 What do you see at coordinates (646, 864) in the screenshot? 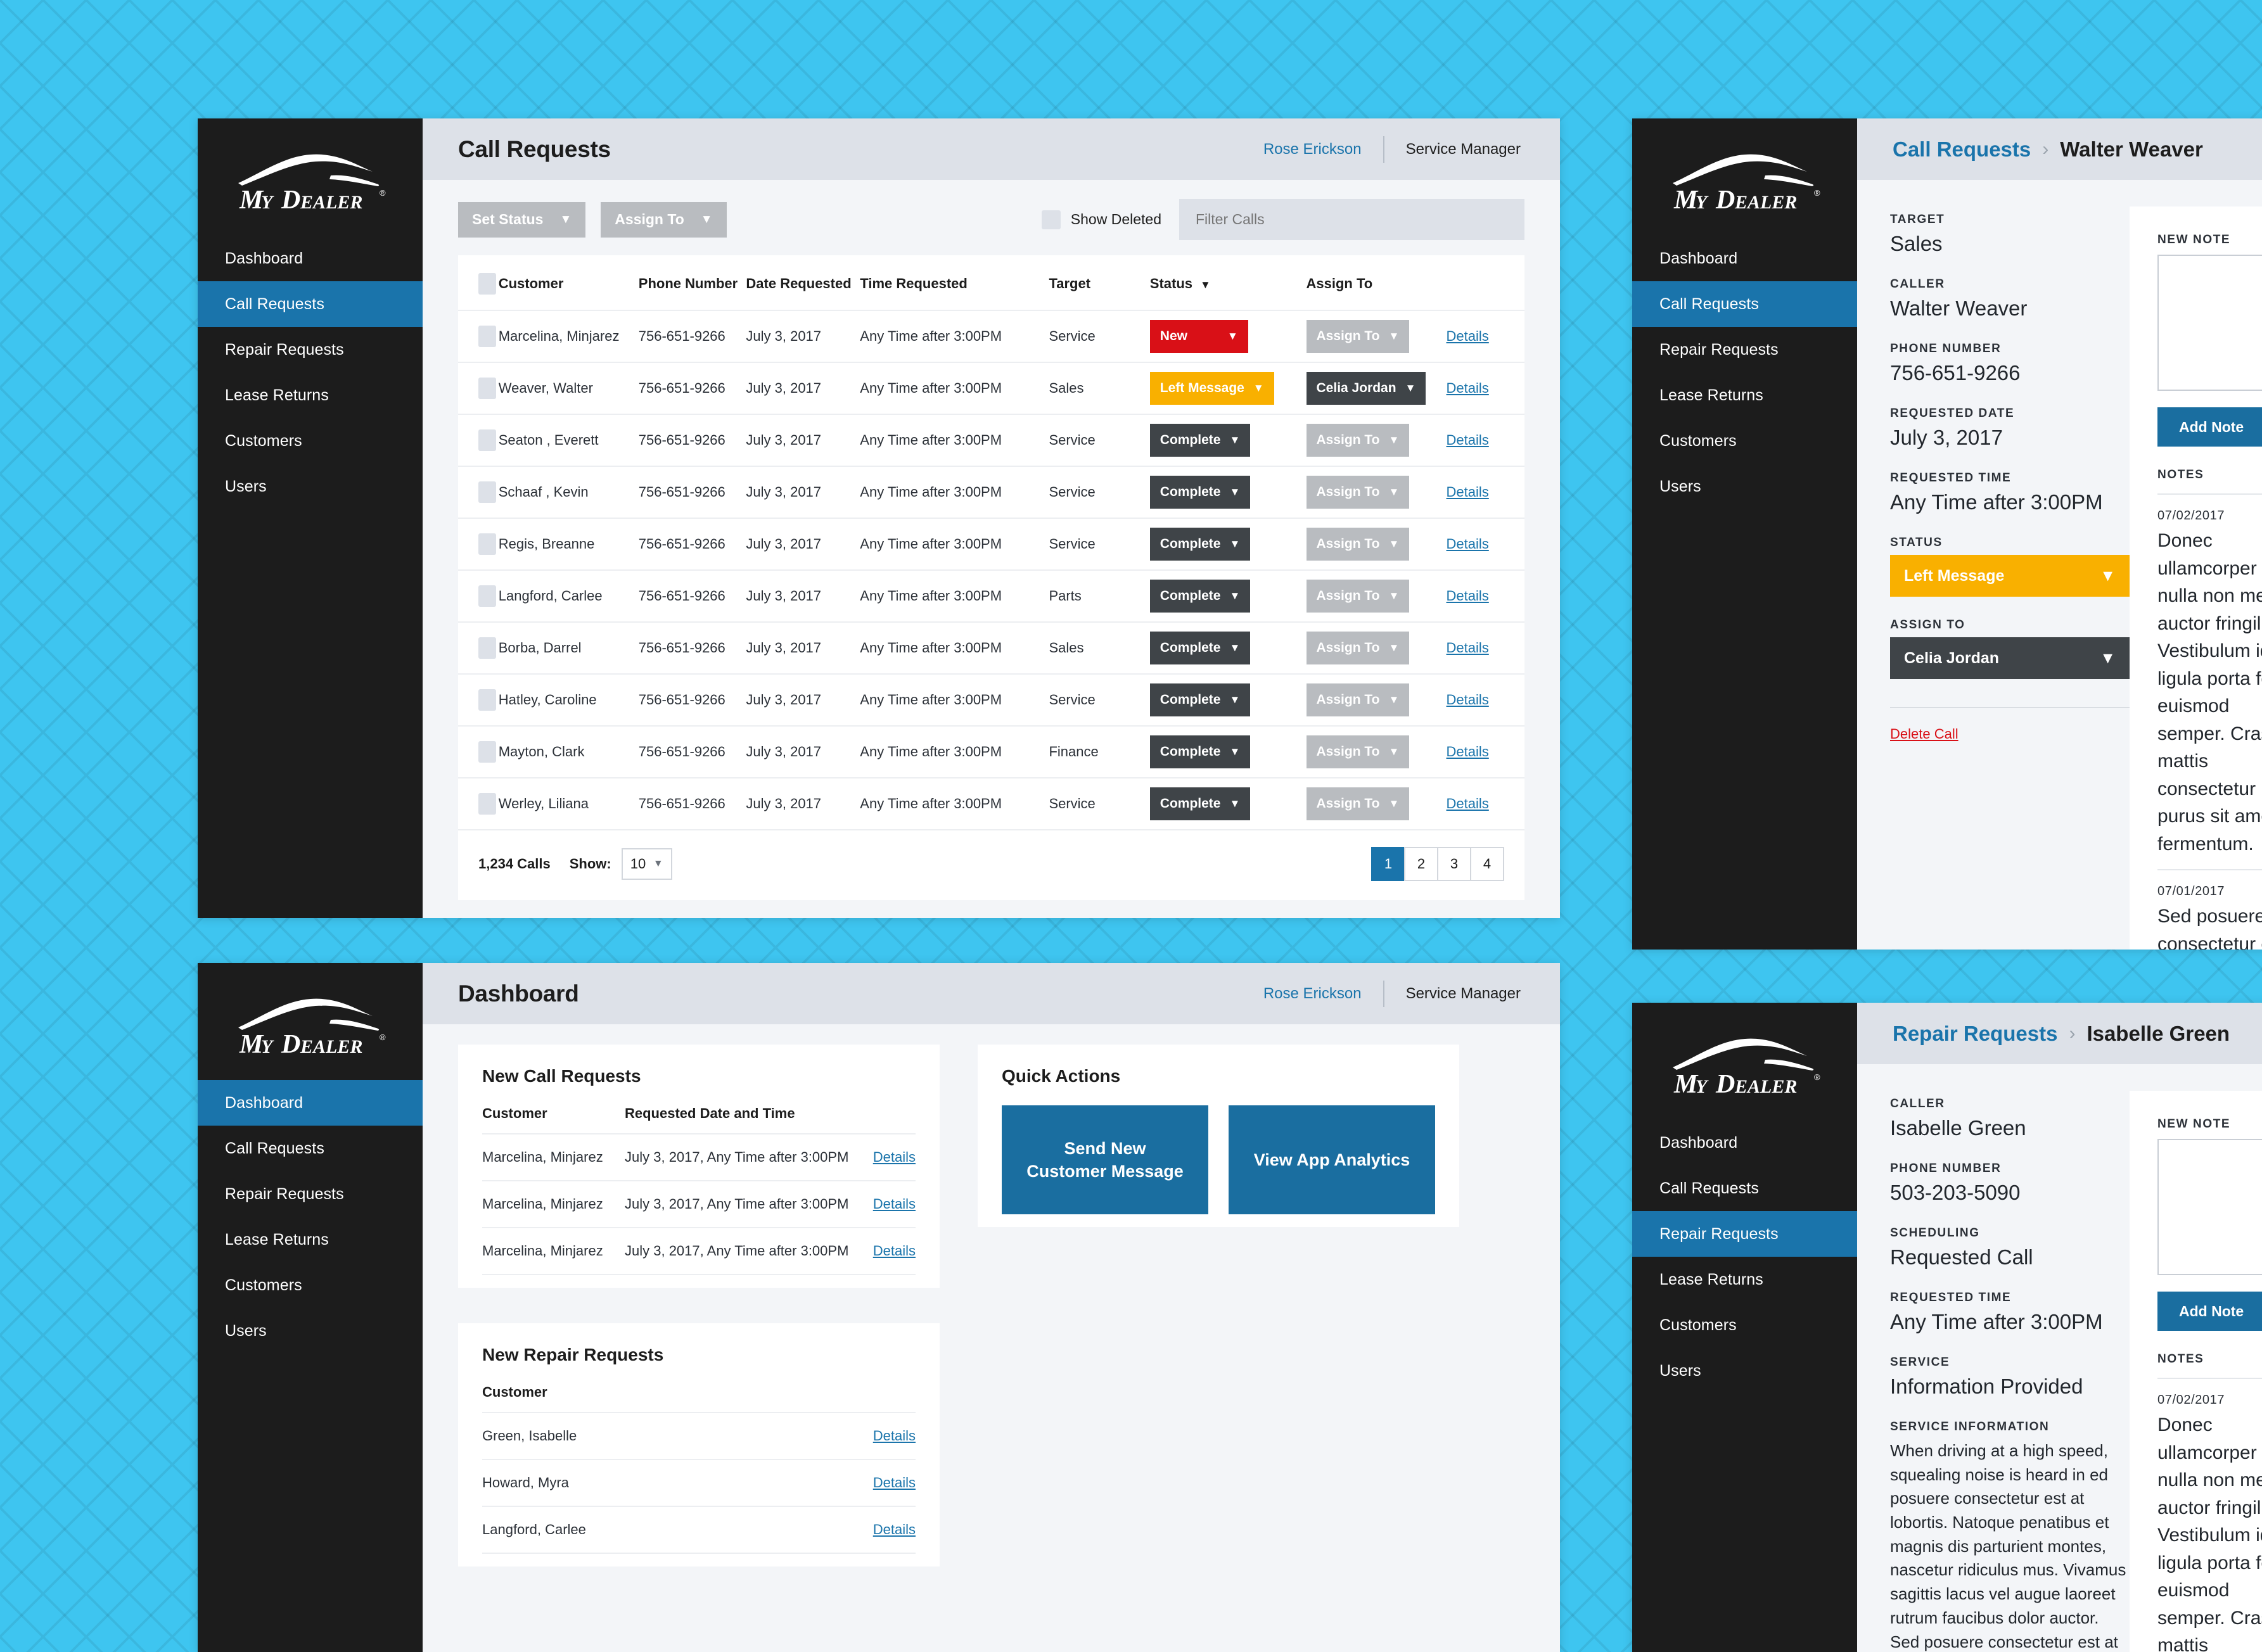
I see `page-size-select: 10 ▼` at bounding box center [646, 864].